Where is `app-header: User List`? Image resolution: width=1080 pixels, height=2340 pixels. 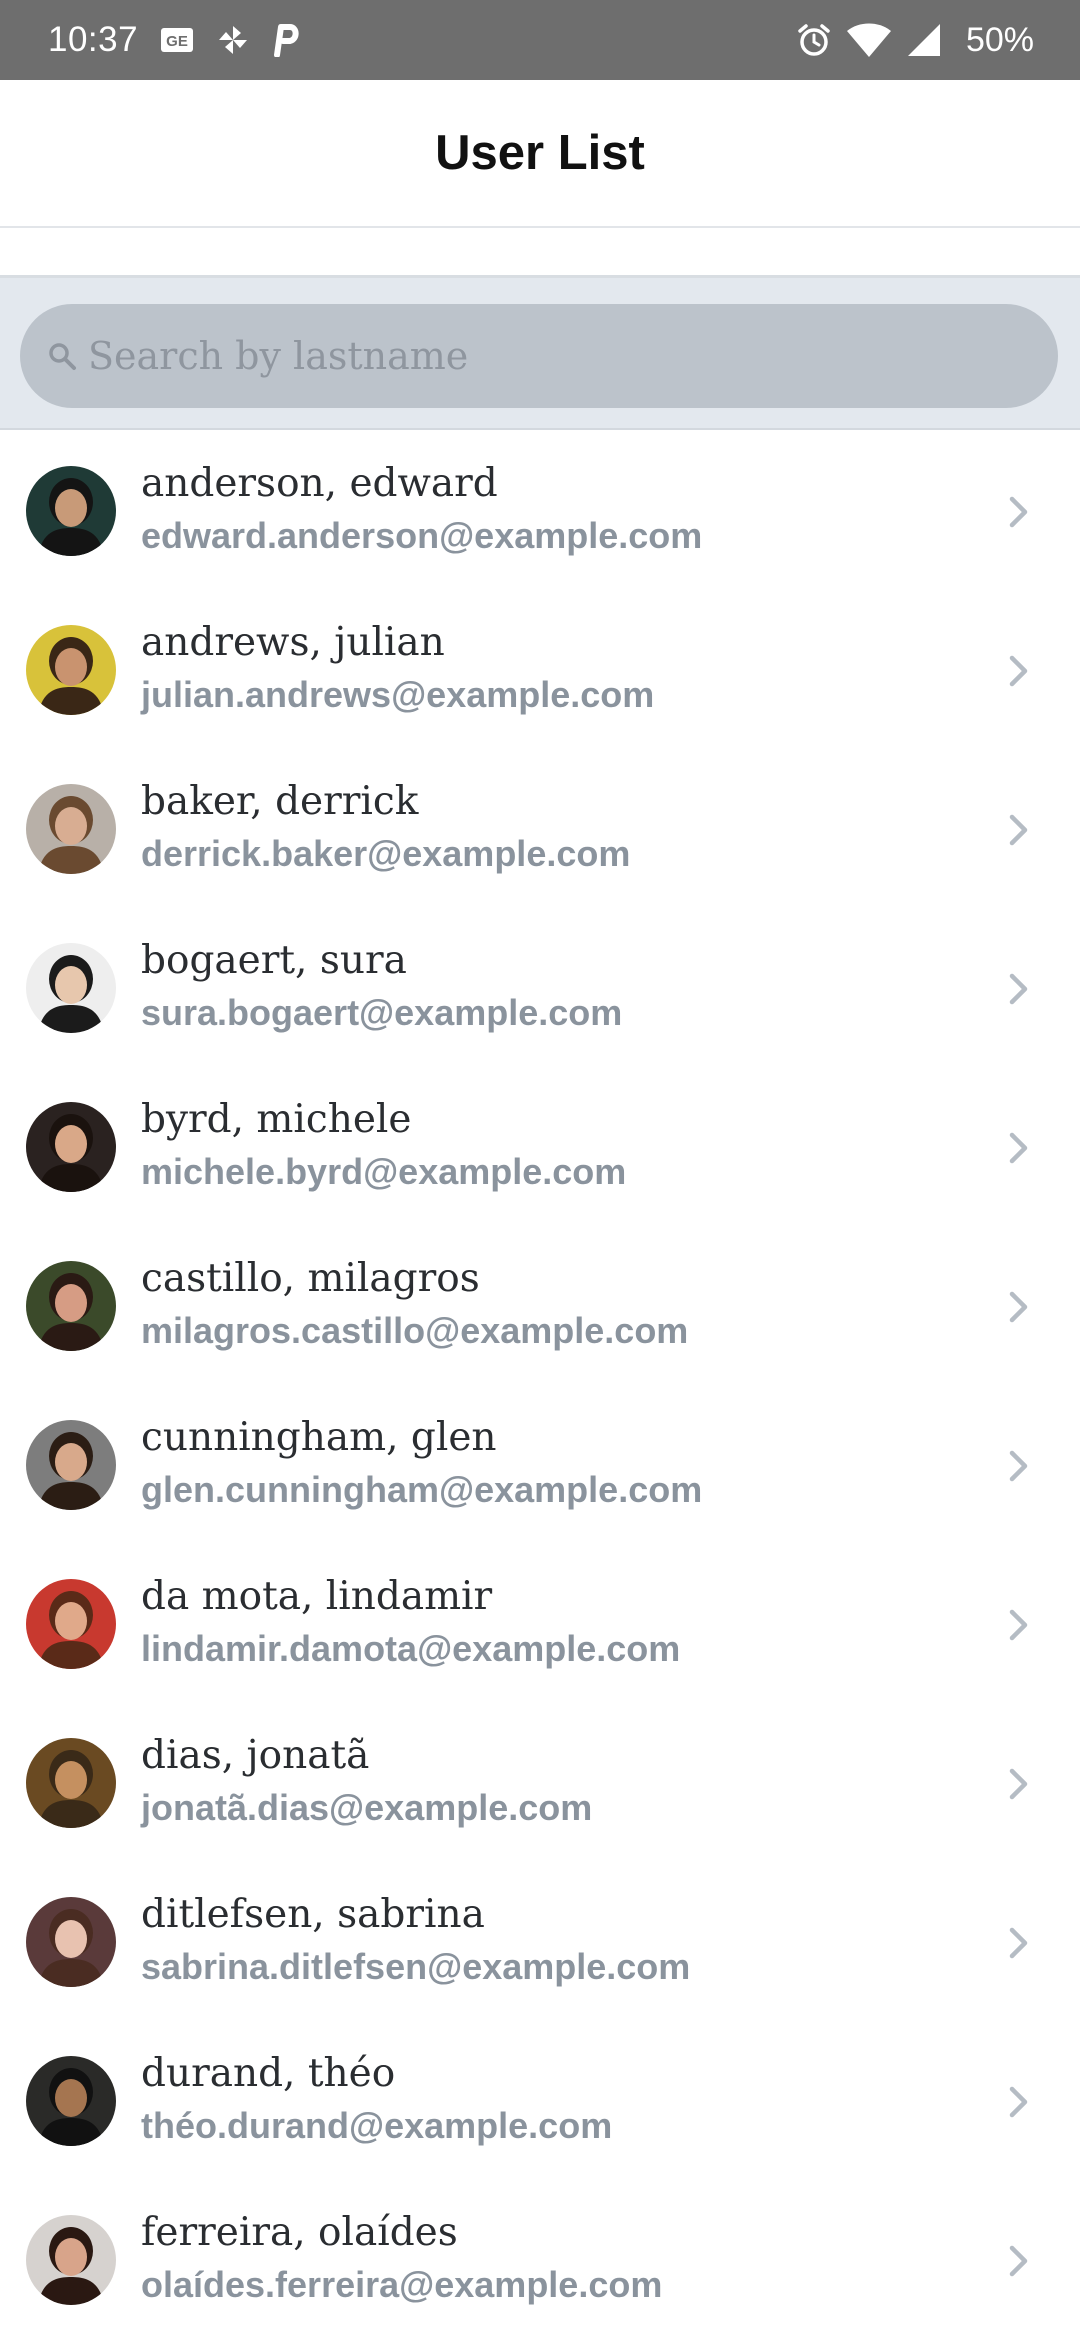
app-header: User List is located at coordinates (540, 154).